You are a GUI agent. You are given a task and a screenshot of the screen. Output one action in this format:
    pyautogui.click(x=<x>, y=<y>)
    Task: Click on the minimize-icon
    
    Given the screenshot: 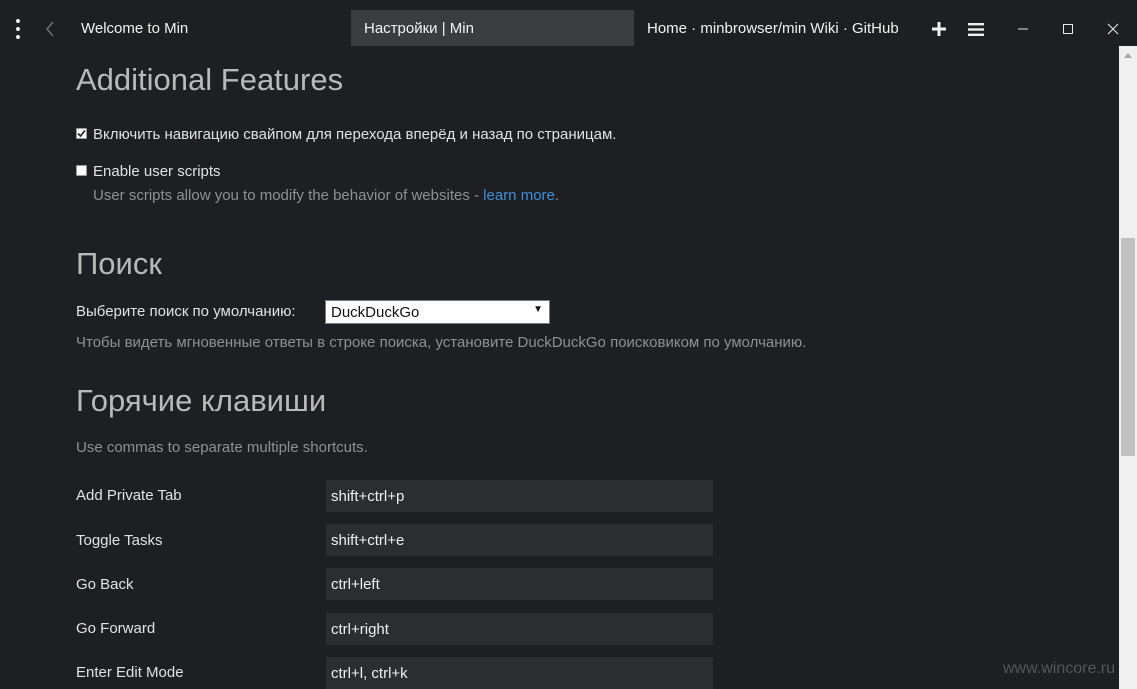 What is the action you would take?
    pyautogui.click(x=1023, y=29)
    